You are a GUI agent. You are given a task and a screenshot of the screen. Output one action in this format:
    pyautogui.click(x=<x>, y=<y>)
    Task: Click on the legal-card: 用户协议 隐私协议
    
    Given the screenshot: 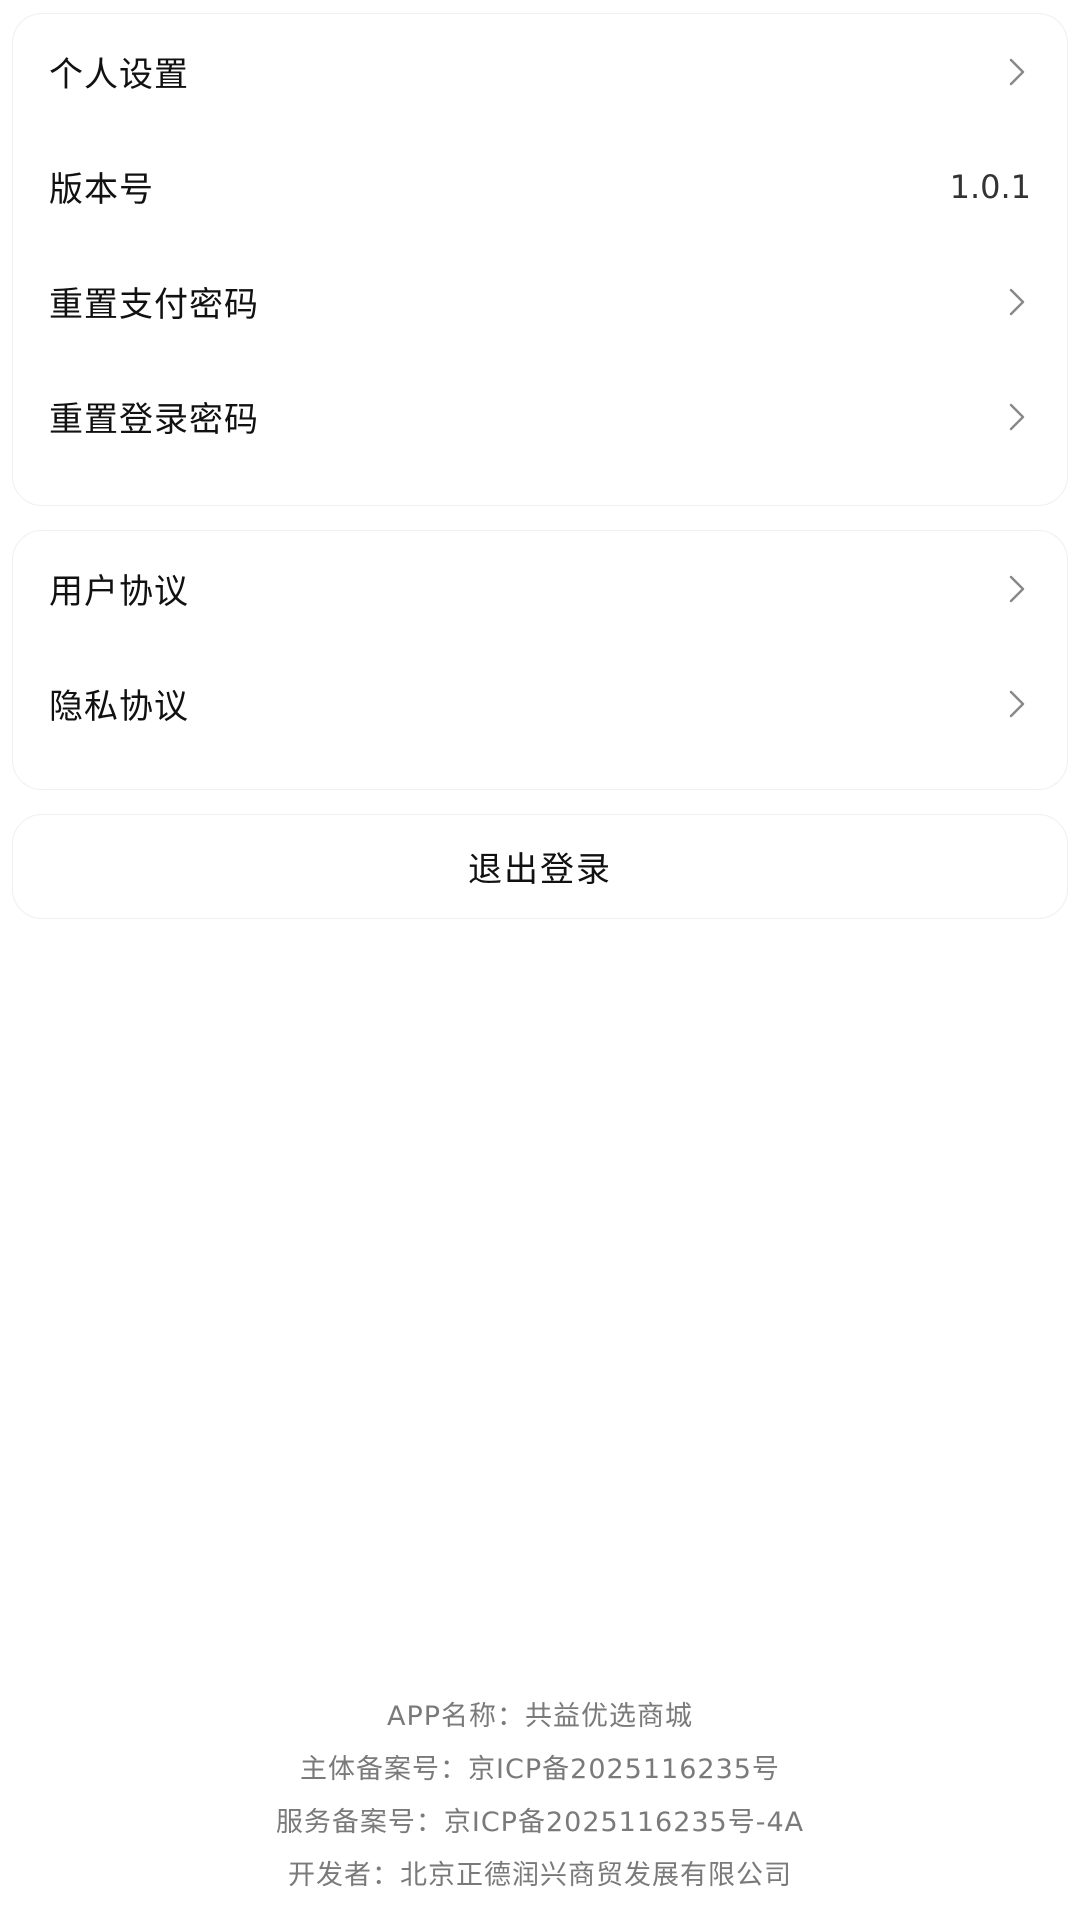 What is the action you would take?
    pyautogui.click(x=540, y=660)
    